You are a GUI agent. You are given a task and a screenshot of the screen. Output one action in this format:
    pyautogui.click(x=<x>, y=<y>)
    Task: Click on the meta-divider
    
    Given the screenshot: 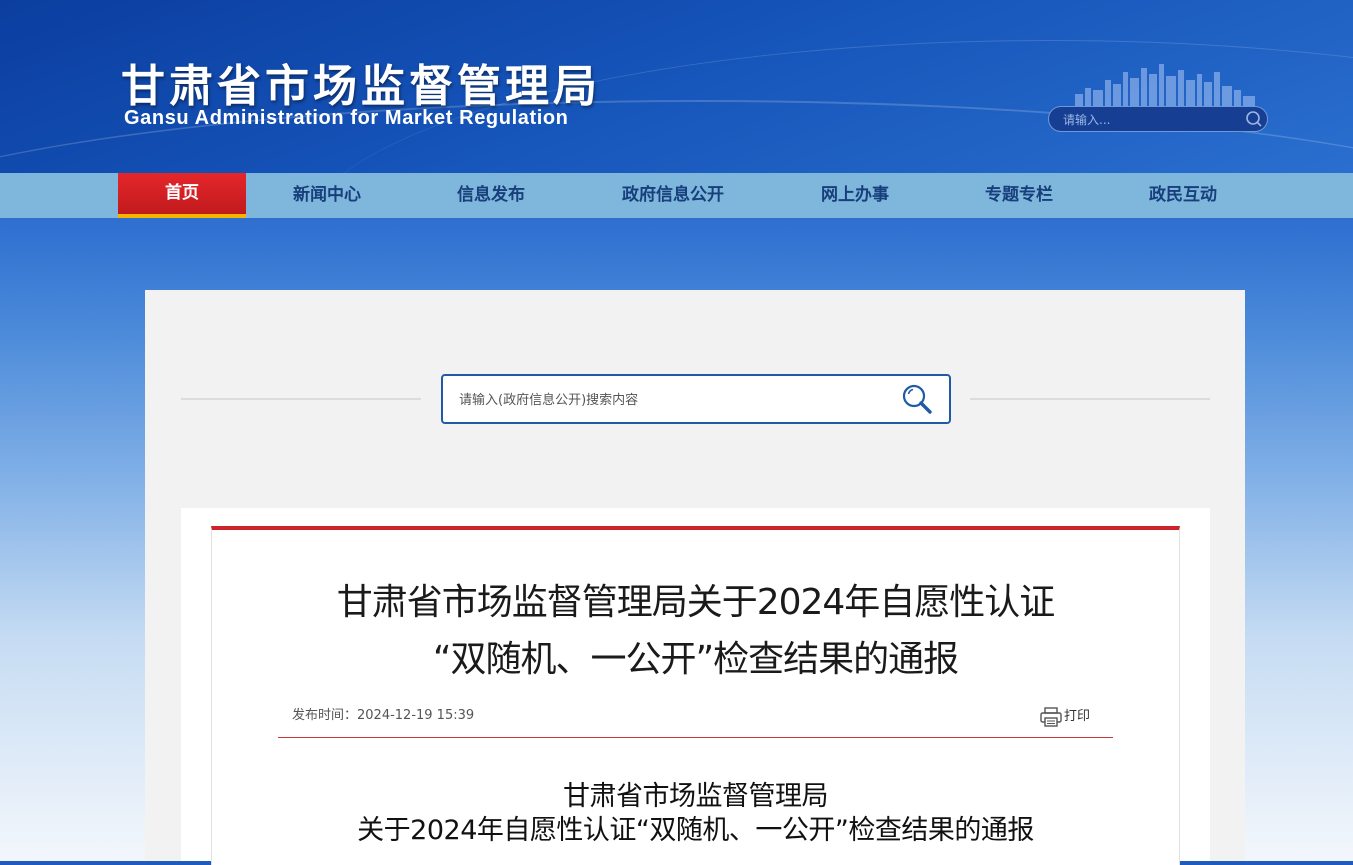 What is the action you would take?
    pyautogui.click(x=695, y=737)
    